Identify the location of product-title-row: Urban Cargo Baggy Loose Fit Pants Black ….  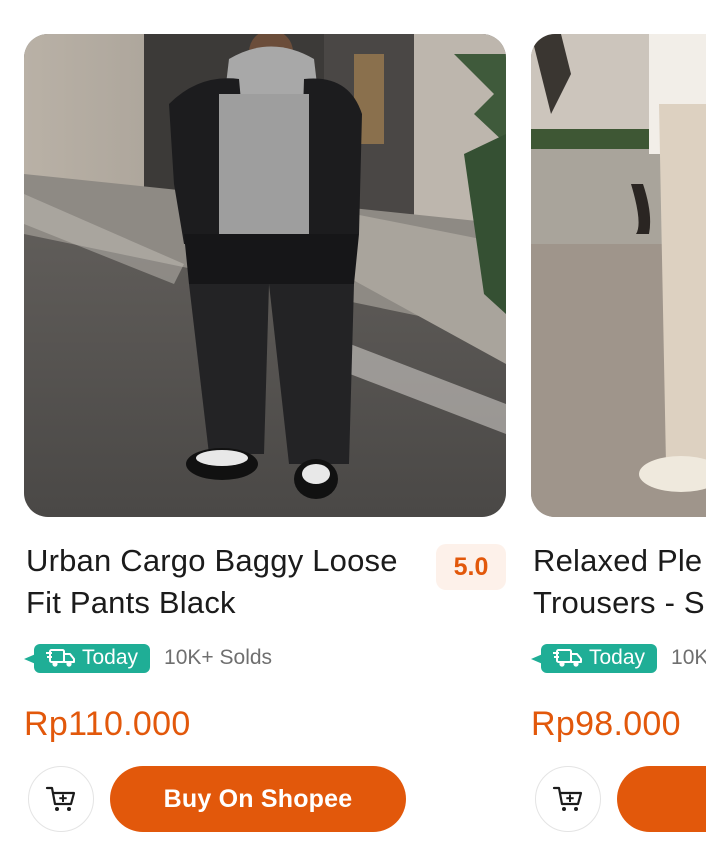
(265, 586).